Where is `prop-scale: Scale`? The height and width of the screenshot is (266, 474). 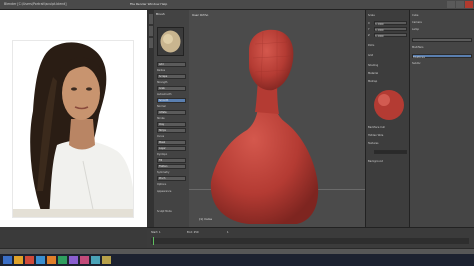 prop-scale: Scale is located at coordinates (371, 15).